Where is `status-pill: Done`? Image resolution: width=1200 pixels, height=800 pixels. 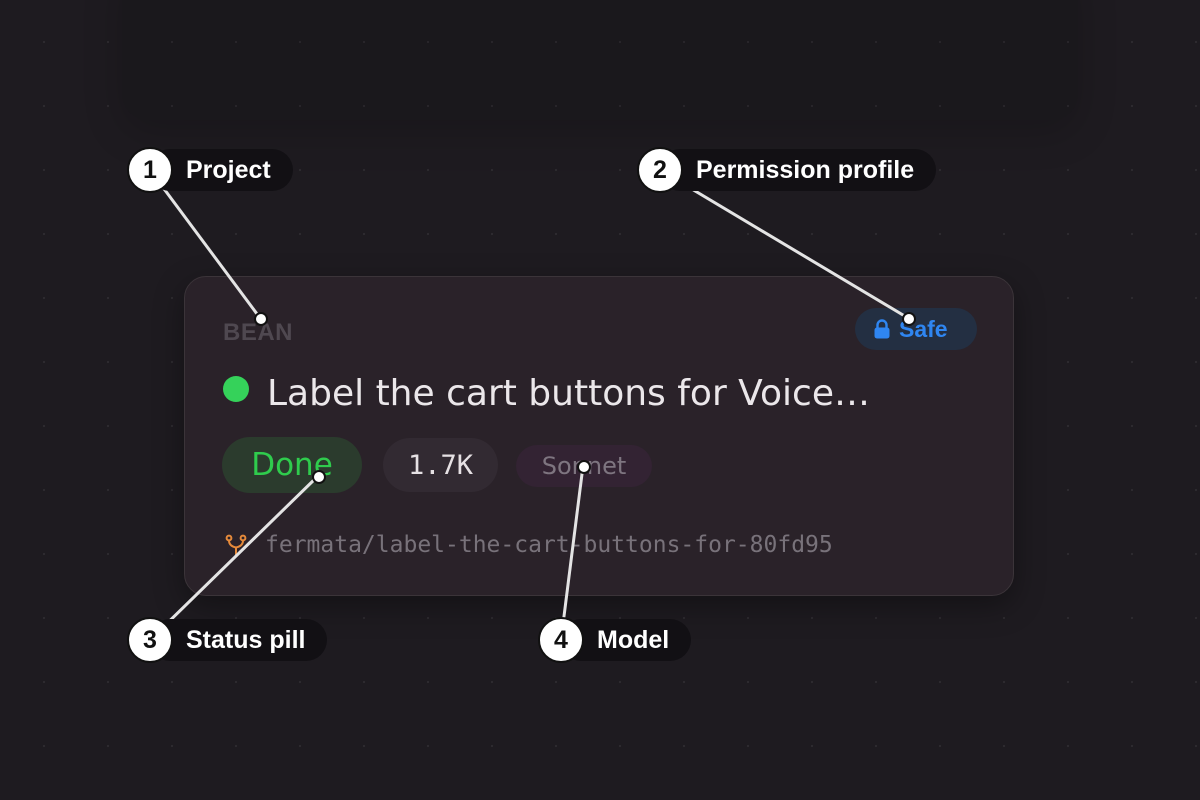 status-pill: Done is located at coordinates (292, 465).